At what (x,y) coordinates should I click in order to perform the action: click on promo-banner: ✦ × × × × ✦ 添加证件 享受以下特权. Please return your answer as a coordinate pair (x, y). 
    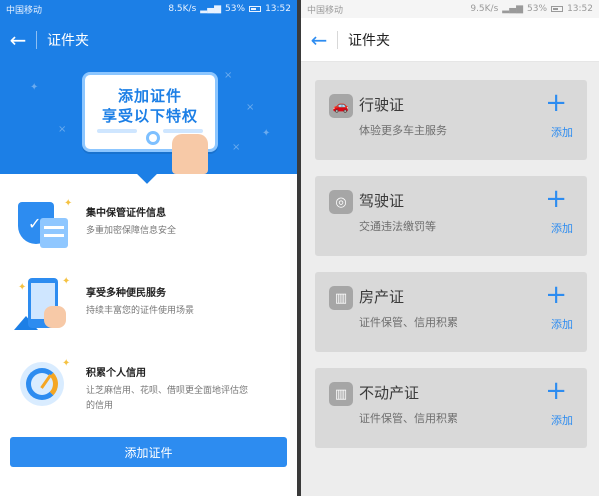
    Looking at the image, I should click on (148, 118).